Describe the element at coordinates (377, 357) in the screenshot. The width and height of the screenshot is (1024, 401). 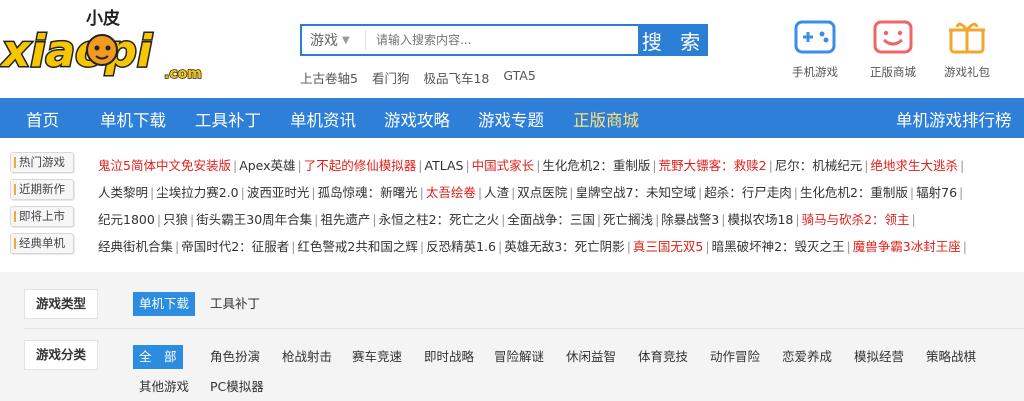
I see `category-tag: 赛车竞速` at that location.